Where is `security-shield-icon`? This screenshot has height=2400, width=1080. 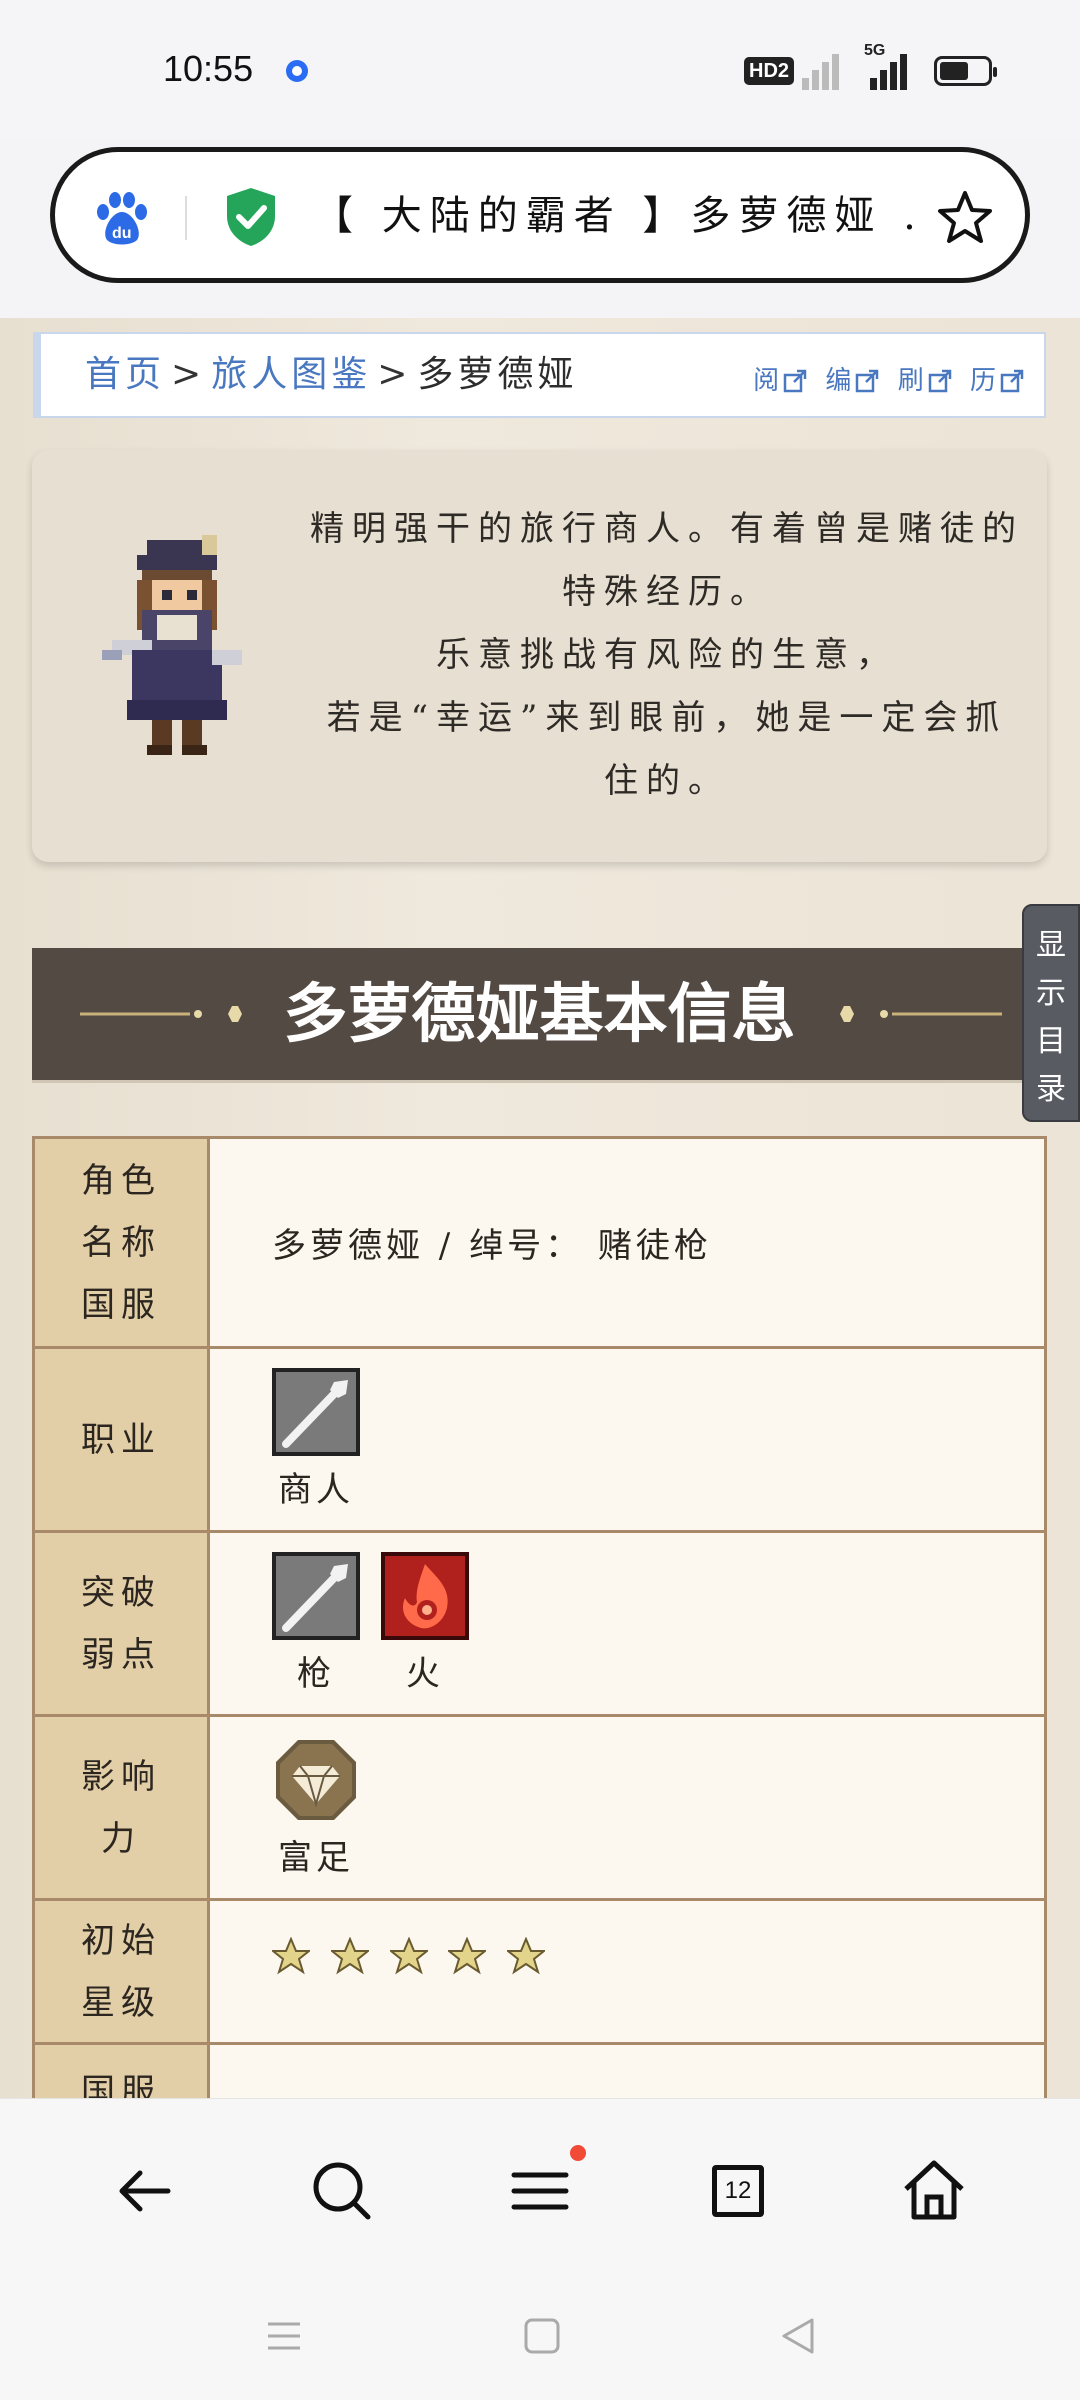
security-shield-icon is located at coordinates (251, 217).